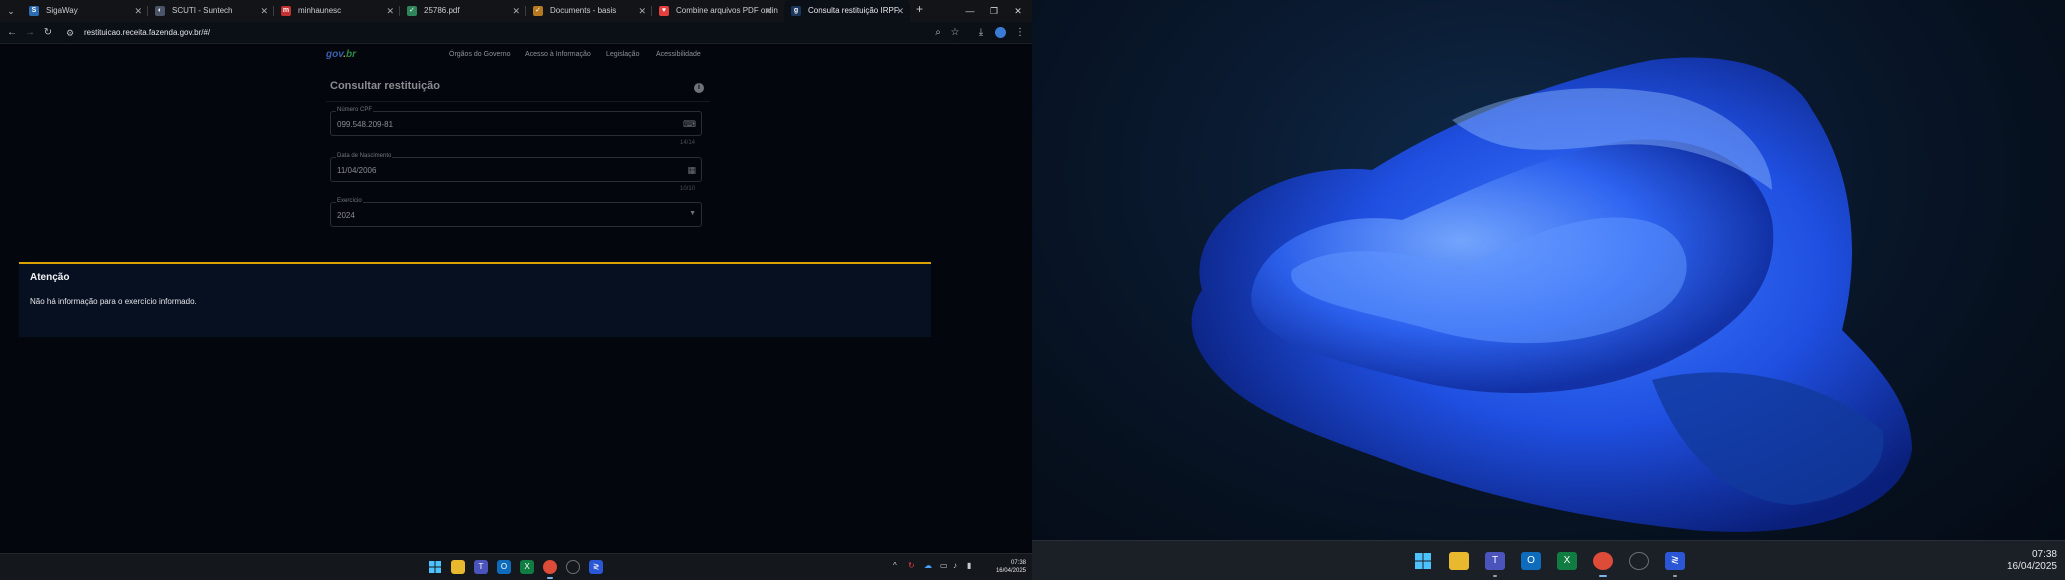 Image resolution: width=2065 pixels, height=580 pixels. What do you see at coordinates (699, 88) in the screenshot?
I see `info-icon: i` at bounding box center [699, 88].